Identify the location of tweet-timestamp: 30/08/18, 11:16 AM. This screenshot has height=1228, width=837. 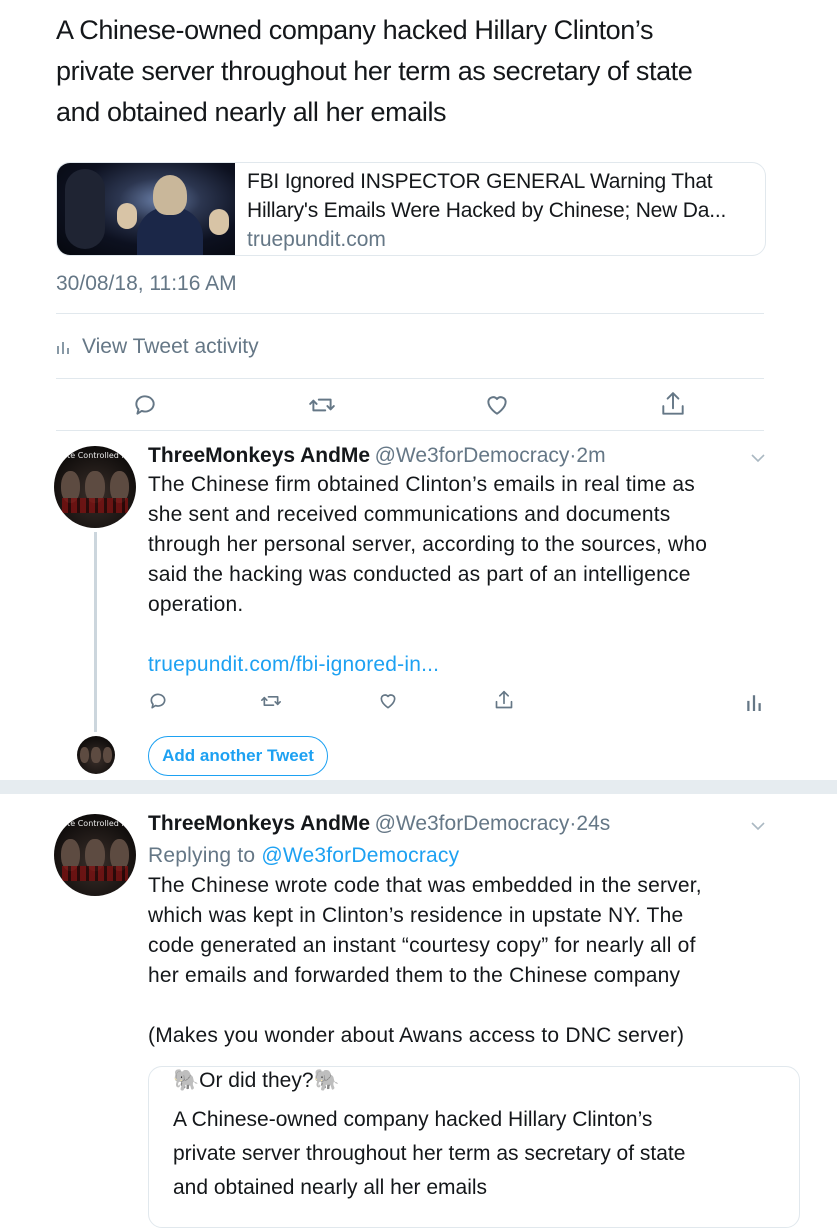
(146, 283).